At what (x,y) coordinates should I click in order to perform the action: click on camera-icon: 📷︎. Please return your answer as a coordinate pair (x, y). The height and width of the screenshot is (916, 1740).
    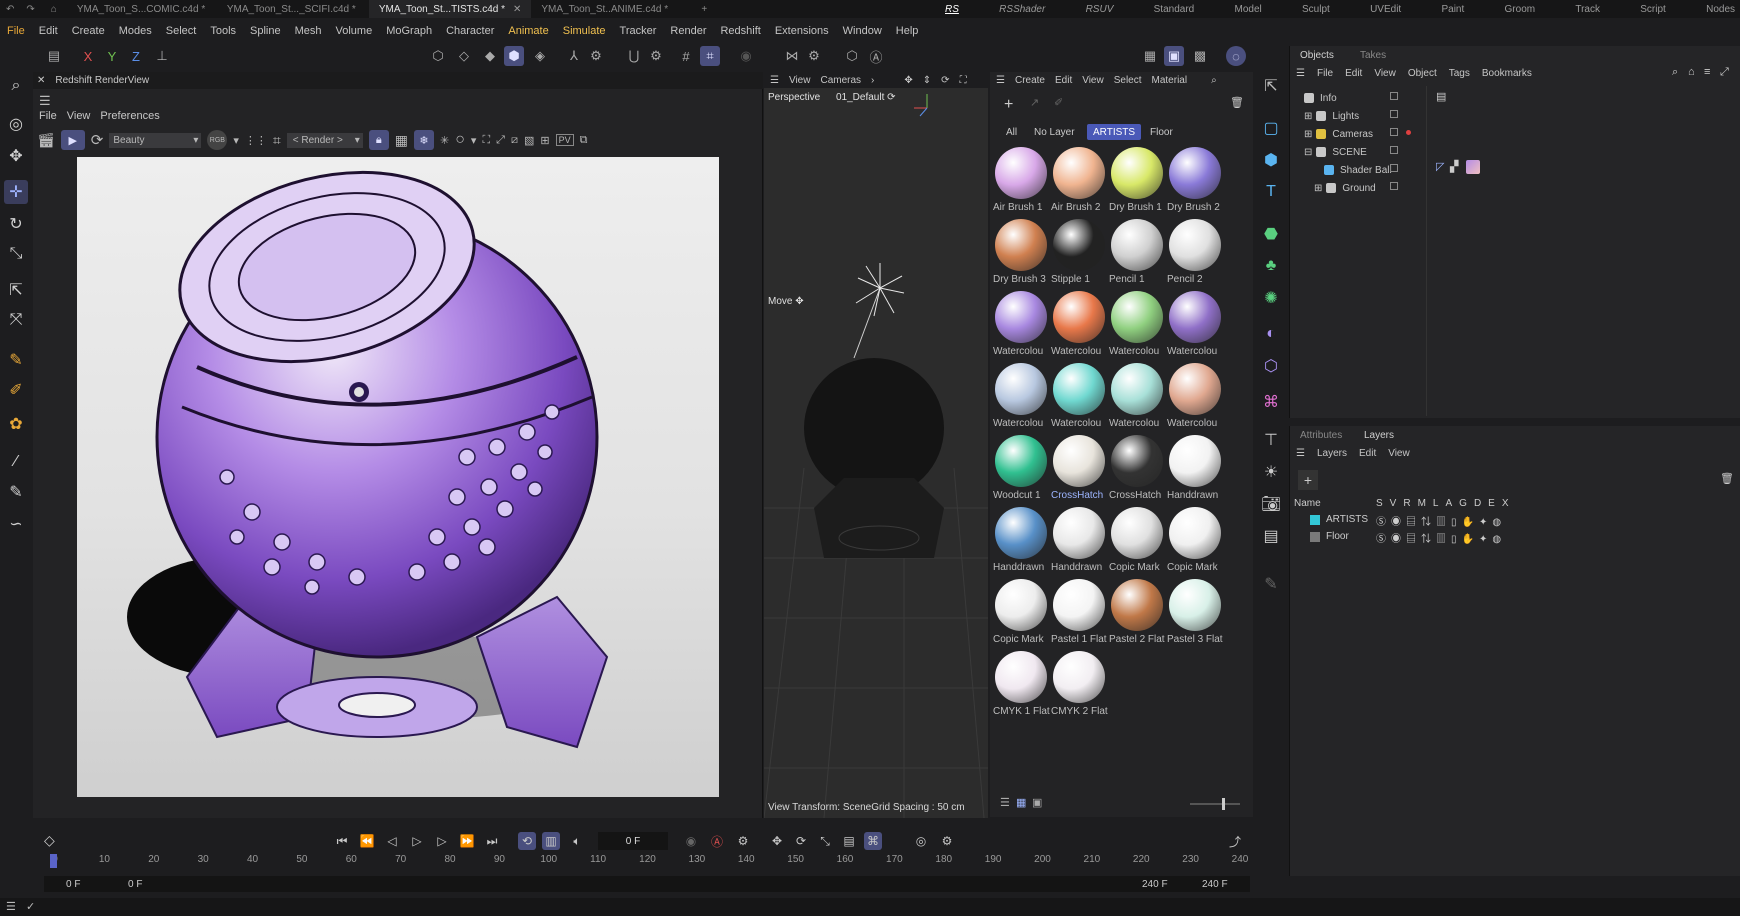
    Looking at the image, I should click on (1271, 504).